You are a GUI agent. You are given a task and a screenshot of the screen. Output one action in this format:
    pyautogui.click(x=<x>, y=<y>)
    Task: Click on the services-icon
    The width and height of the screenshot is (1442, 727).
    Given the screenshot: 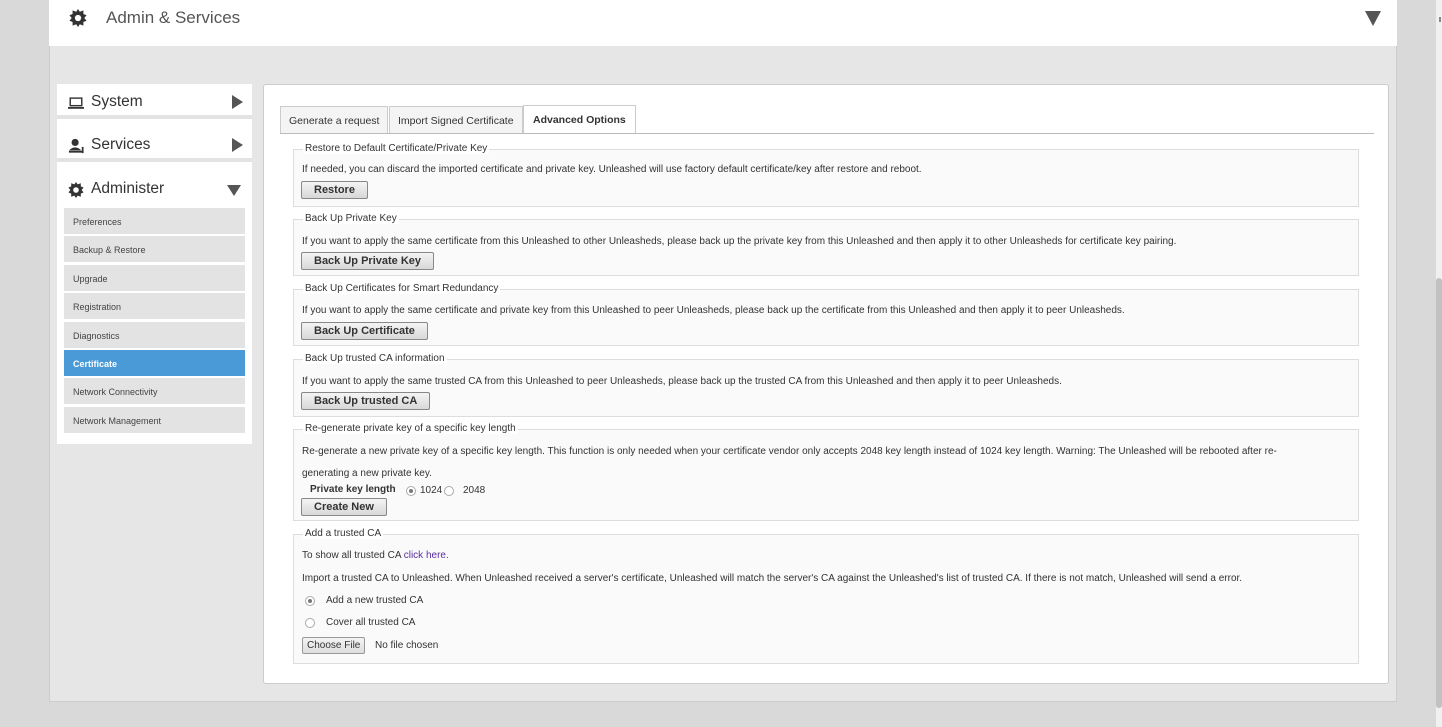 What is the action you would take?
    pyautogui.click(x=76, y=146)
    